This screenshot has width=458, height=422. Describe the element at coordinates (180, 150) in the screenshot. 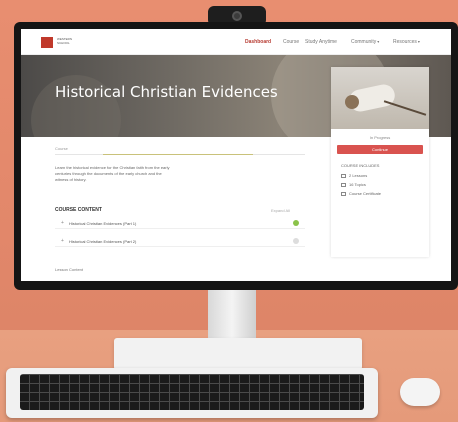

I see `tab-bar: Course` at that location.